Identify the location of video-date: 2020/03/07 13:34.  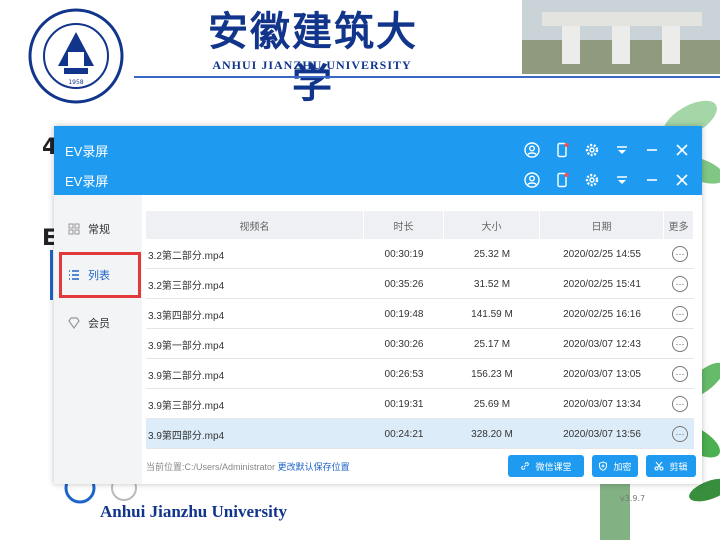
(602, 404).